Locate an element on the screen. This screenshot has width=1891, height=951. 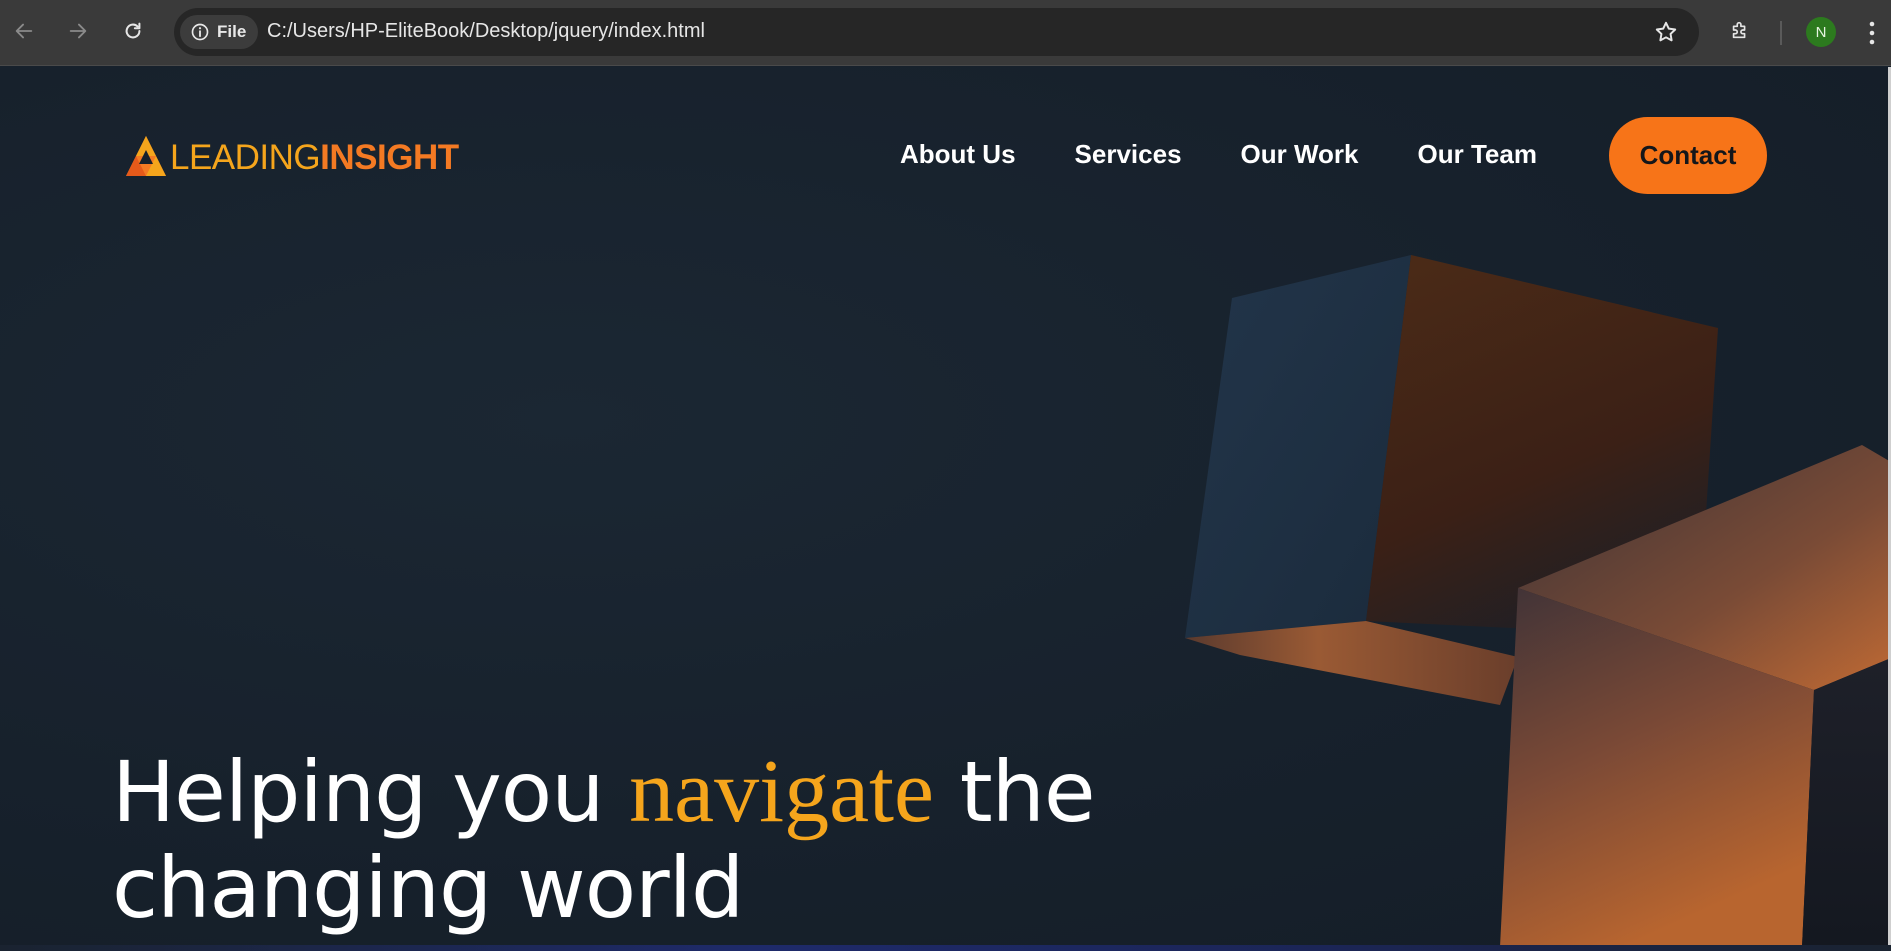
extensions-button is located at coordinates (1740, 30).